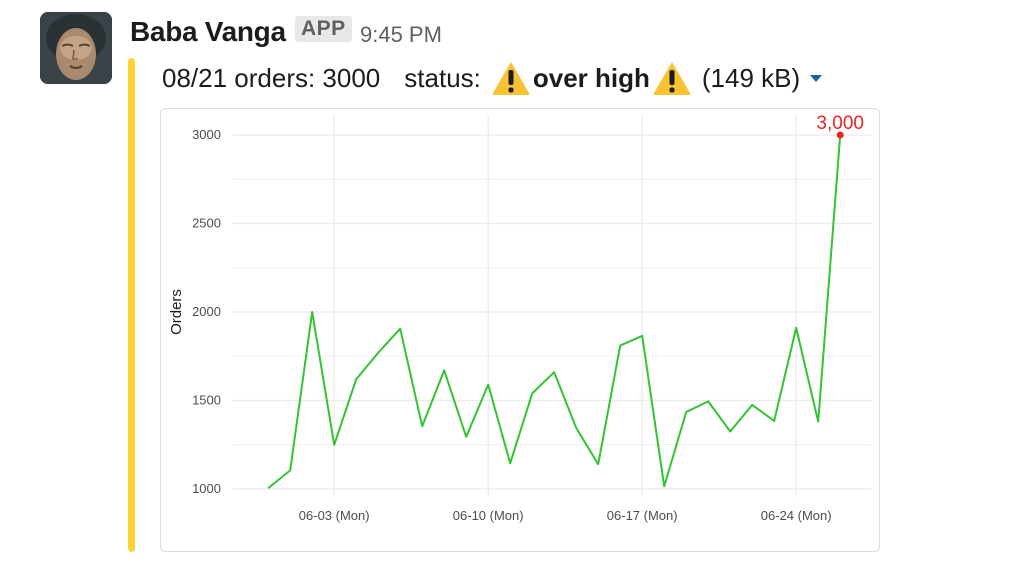 This screenshot has width=1024, height=562. What do you see at coordinates (176, 312) in the screenshot?
I see `y-axis-label: Orders` at bounding box center [176, 312].